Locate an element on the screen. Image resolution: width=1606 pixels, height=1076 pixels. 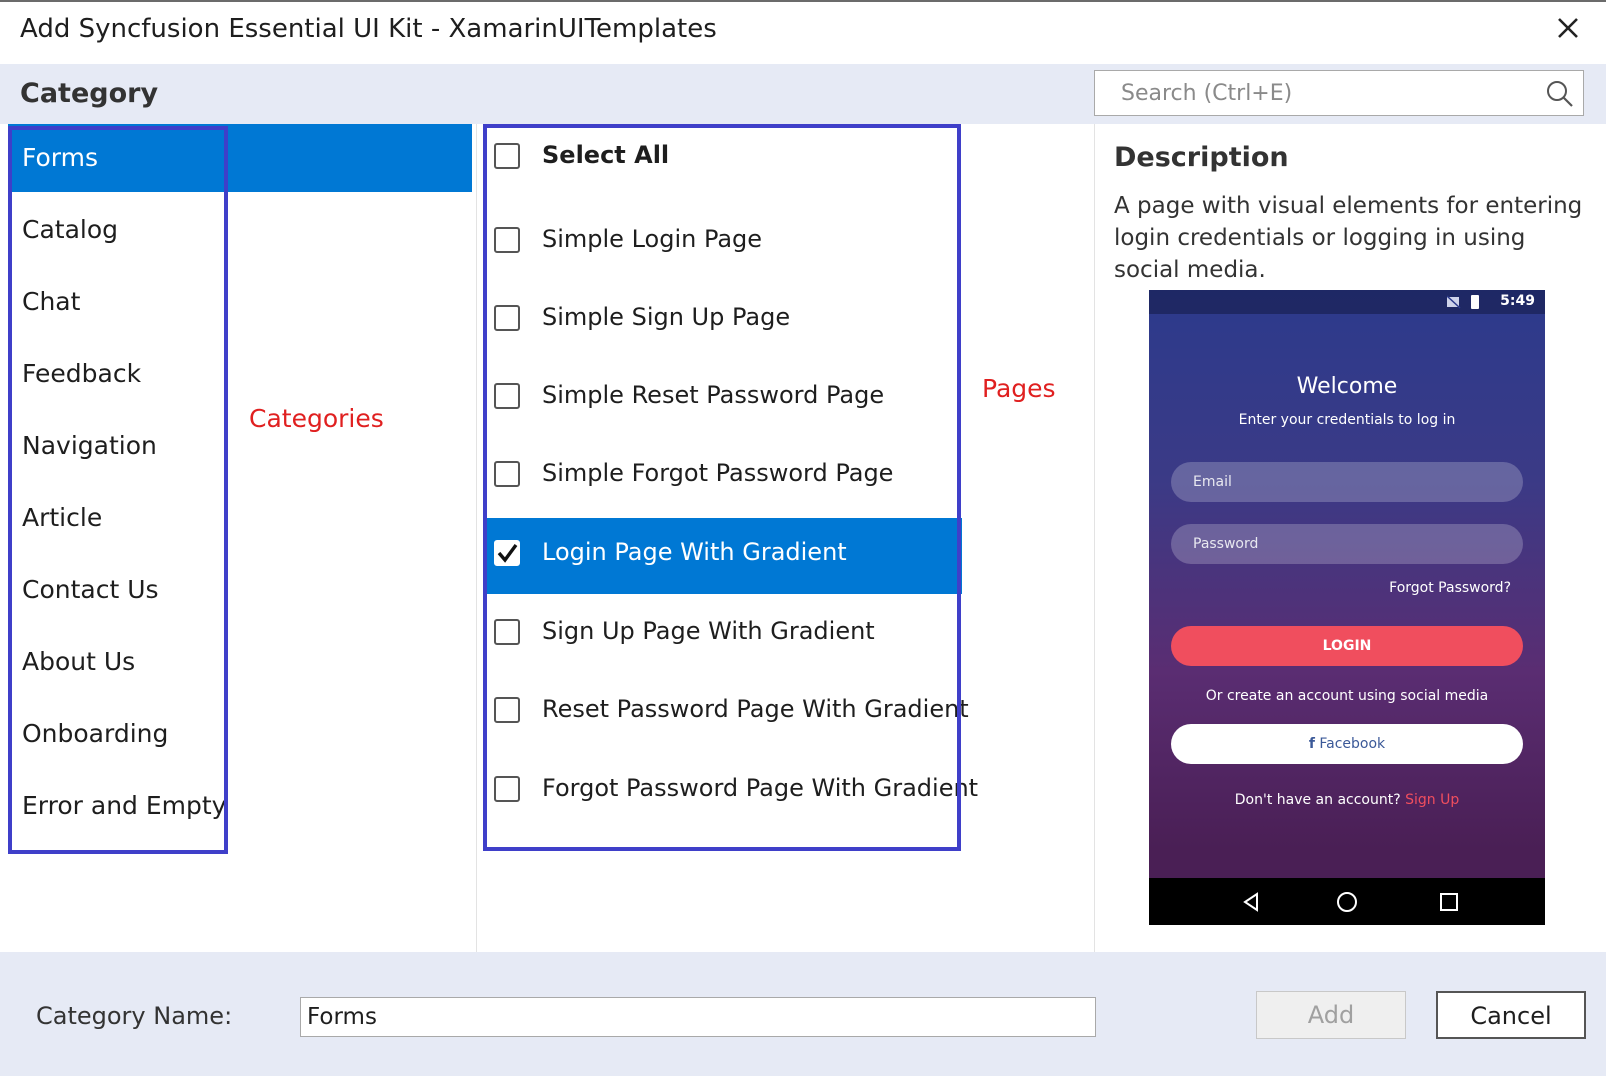
preview-or-text: Or create an account using social media is located at coordinates (1347, 696).